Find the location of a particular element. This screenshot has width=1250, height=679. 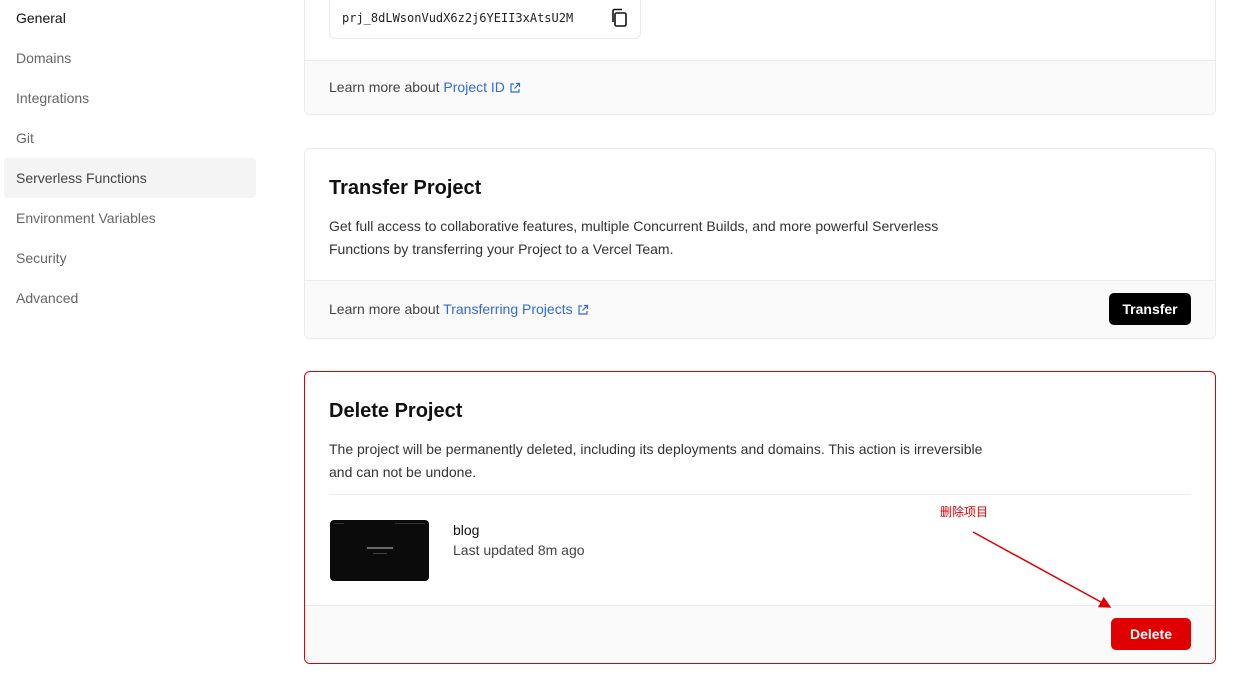

transfer-title: Transfer Project is located at coordinates (405, 188).